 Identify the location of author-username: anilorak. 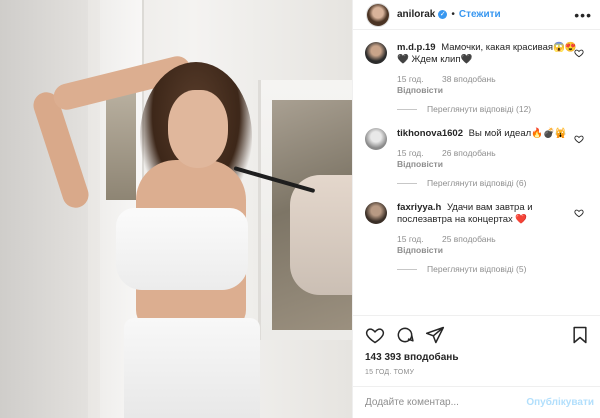
(416, 14).